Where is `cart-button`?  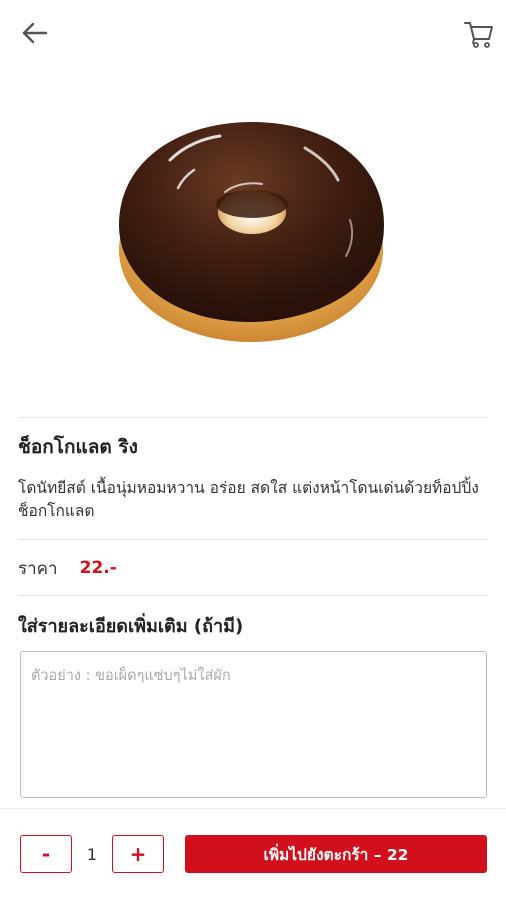
cart-button is located at coordinates (479, 33).